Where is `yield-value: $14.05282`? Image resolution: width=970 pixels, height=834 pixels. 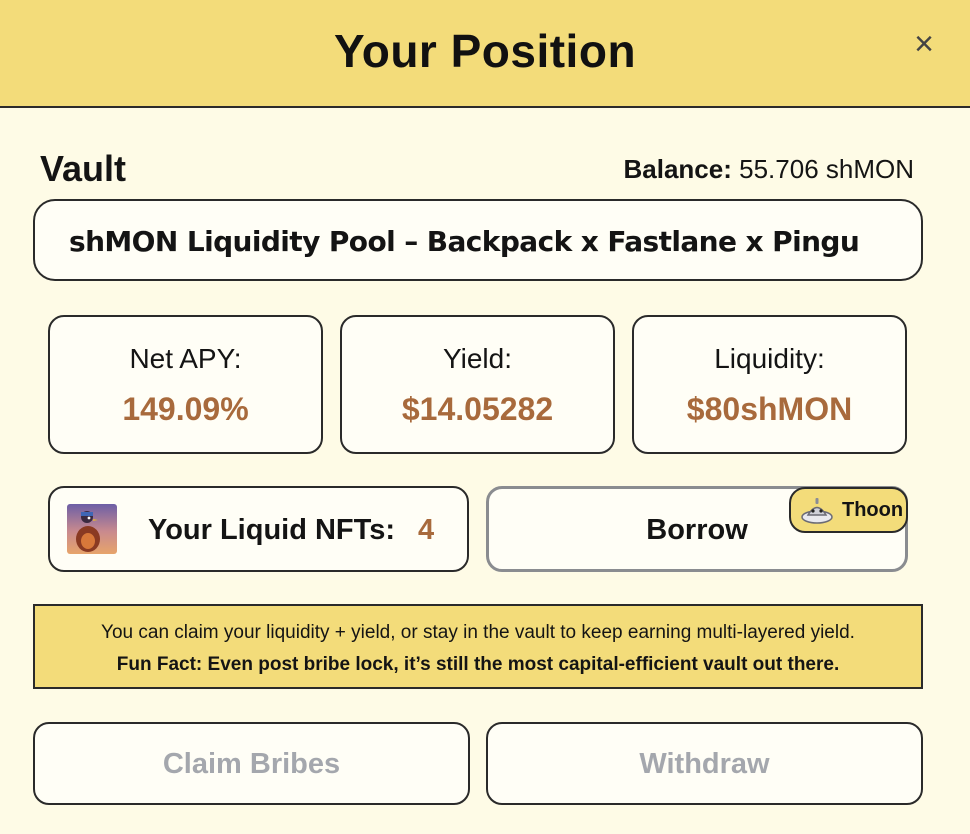 yield-value: $14.05282 is located at coordinates (477, 409).